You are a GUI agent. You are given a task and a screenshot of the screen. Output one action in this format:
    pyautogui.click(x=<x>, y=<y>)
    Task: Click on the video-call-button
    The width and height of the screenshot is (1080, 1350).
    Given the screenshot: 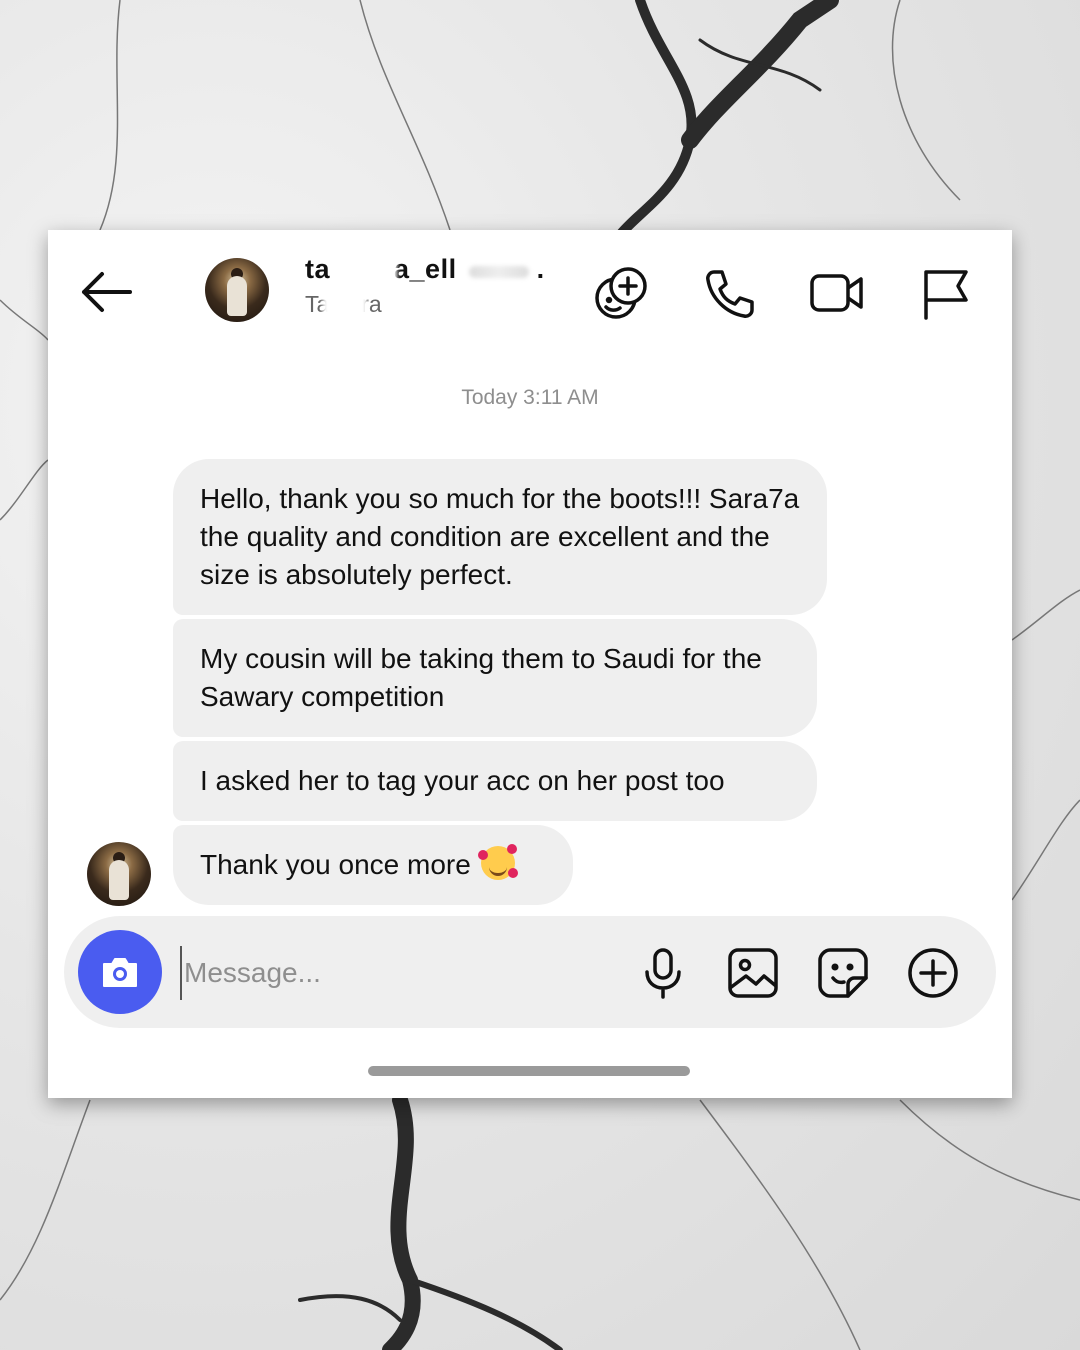 What is the action you would take?
    pyautogui.click(x=837, y=293)
    